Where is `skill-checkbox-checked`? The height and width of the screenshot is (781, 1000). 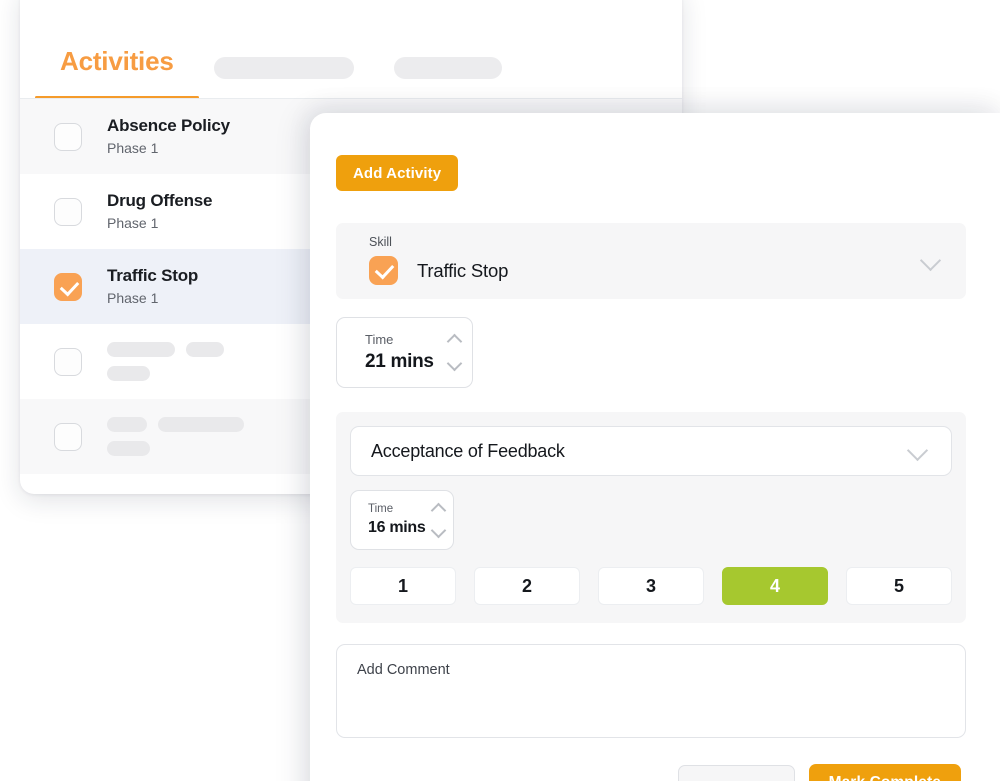
skill-checkbox-checked is located at coordinates (383, 270).